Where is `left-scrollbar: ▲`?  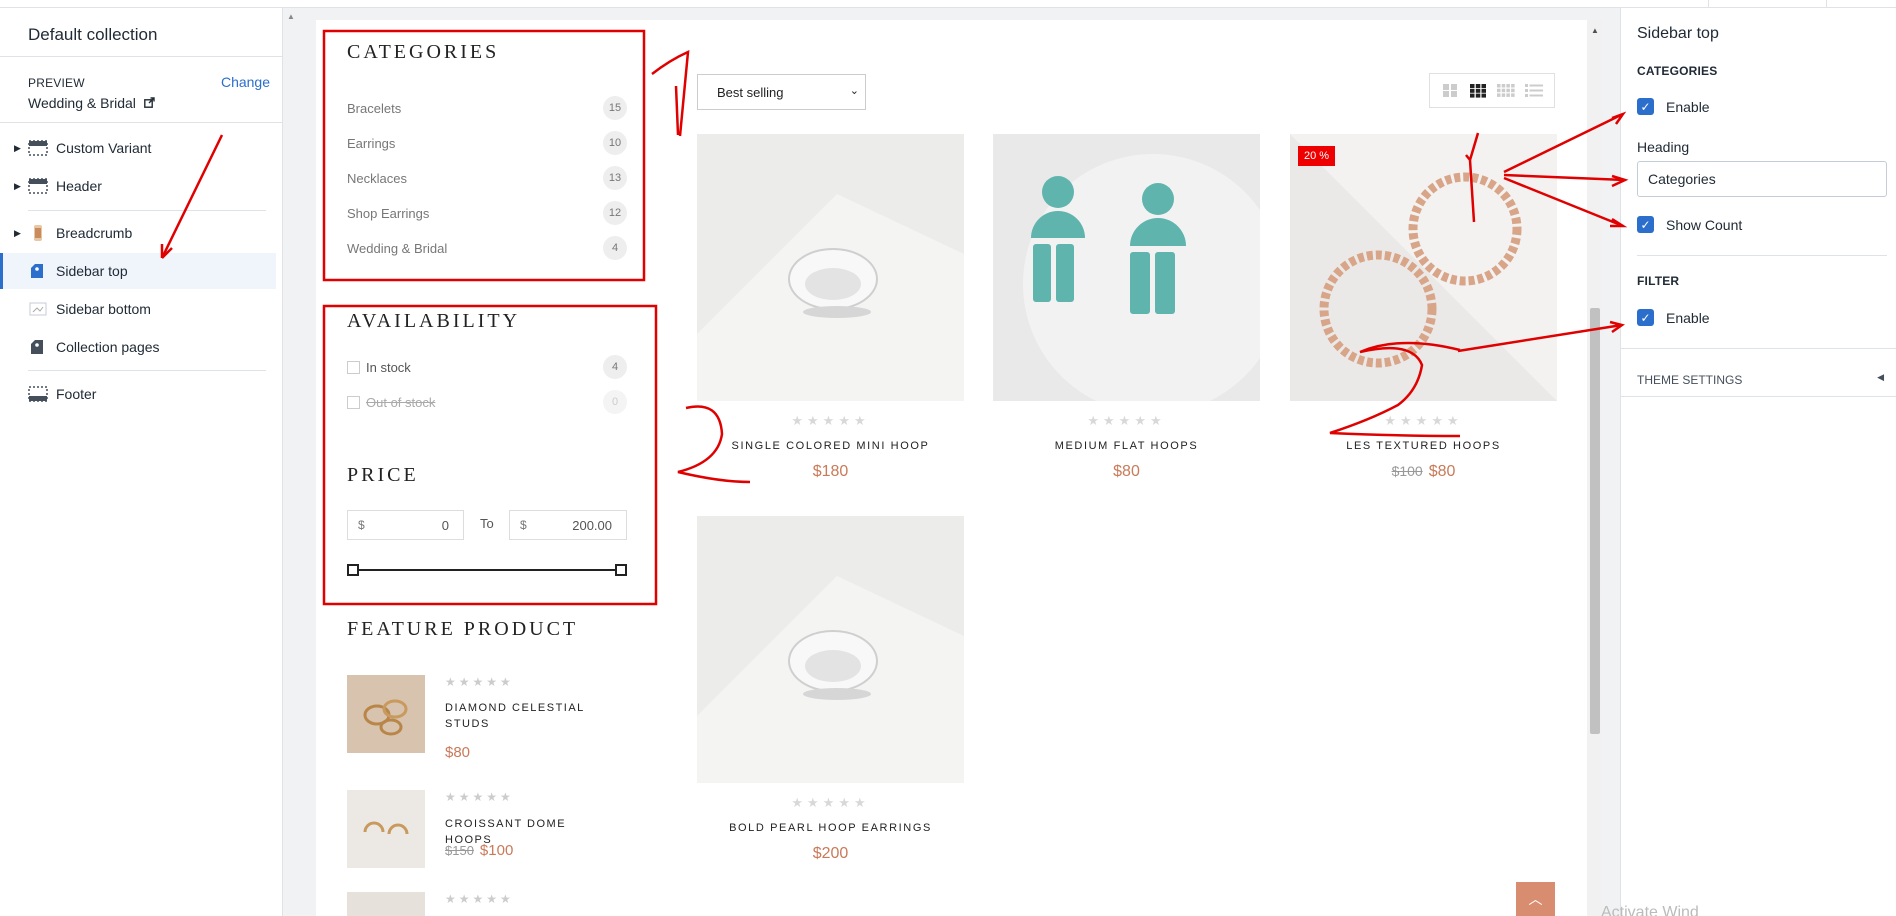
left-scrollbar: ▲ is located at coordinates (291, 462).